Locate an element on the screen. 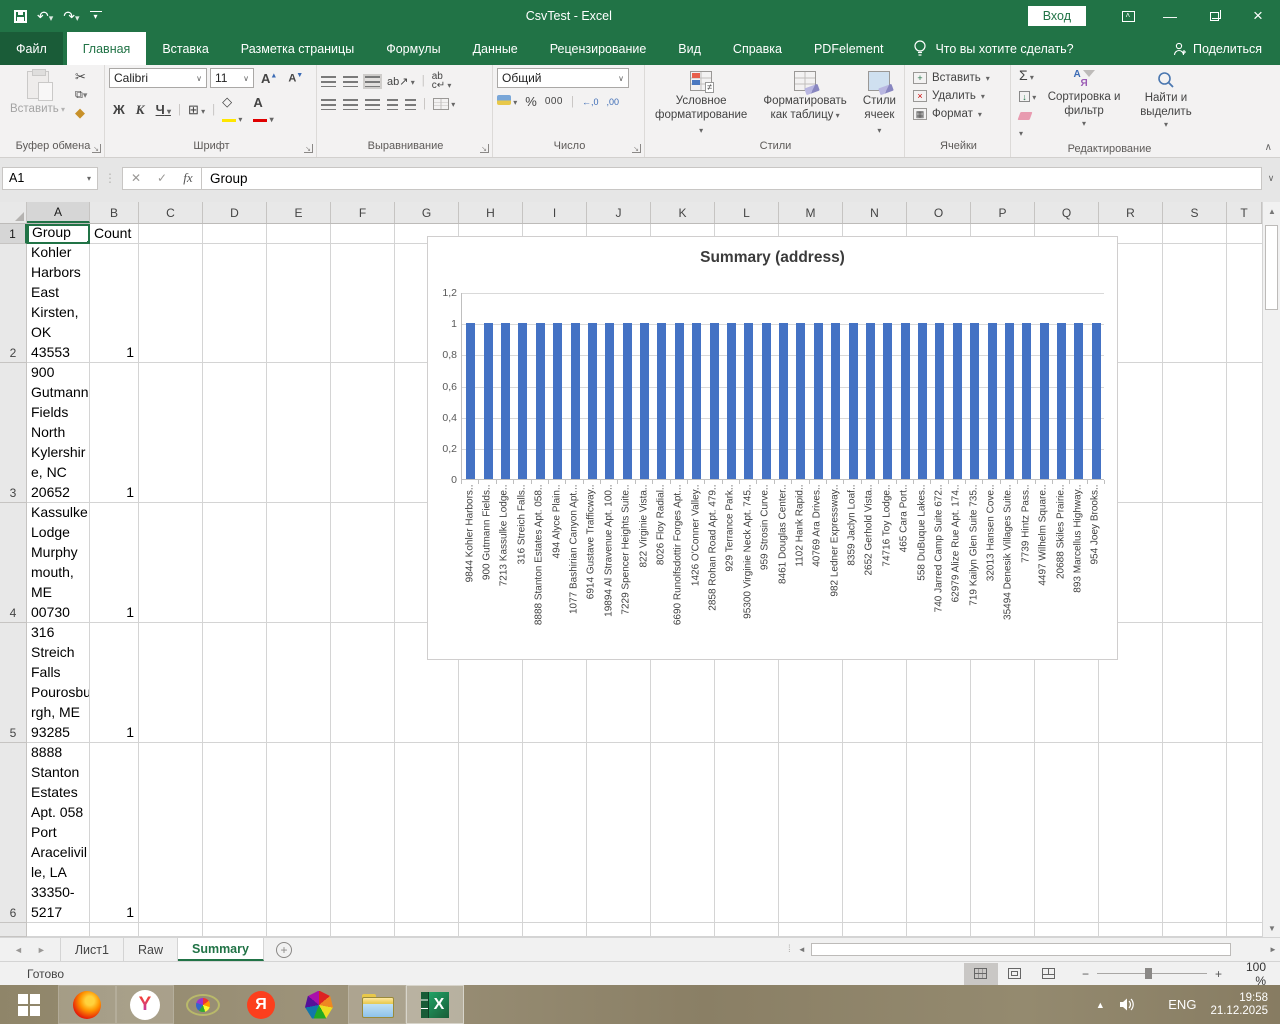 This screenshot has width=1280, height=1024. column-header-D: D is located at coordinates (235, 212).